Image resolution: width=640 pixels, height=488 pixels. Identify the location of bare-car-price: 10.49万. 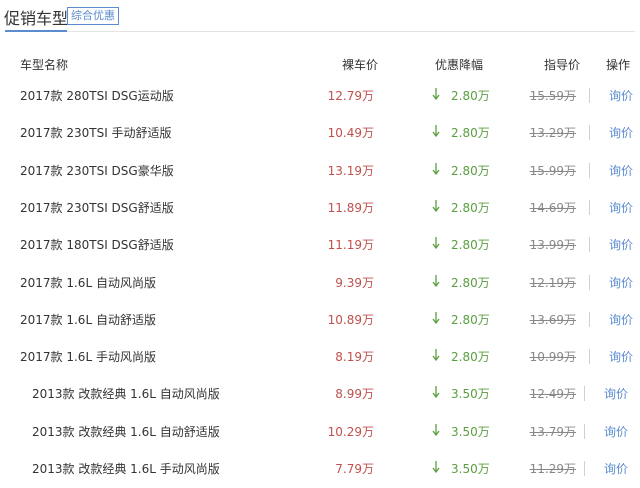
(350, 133).